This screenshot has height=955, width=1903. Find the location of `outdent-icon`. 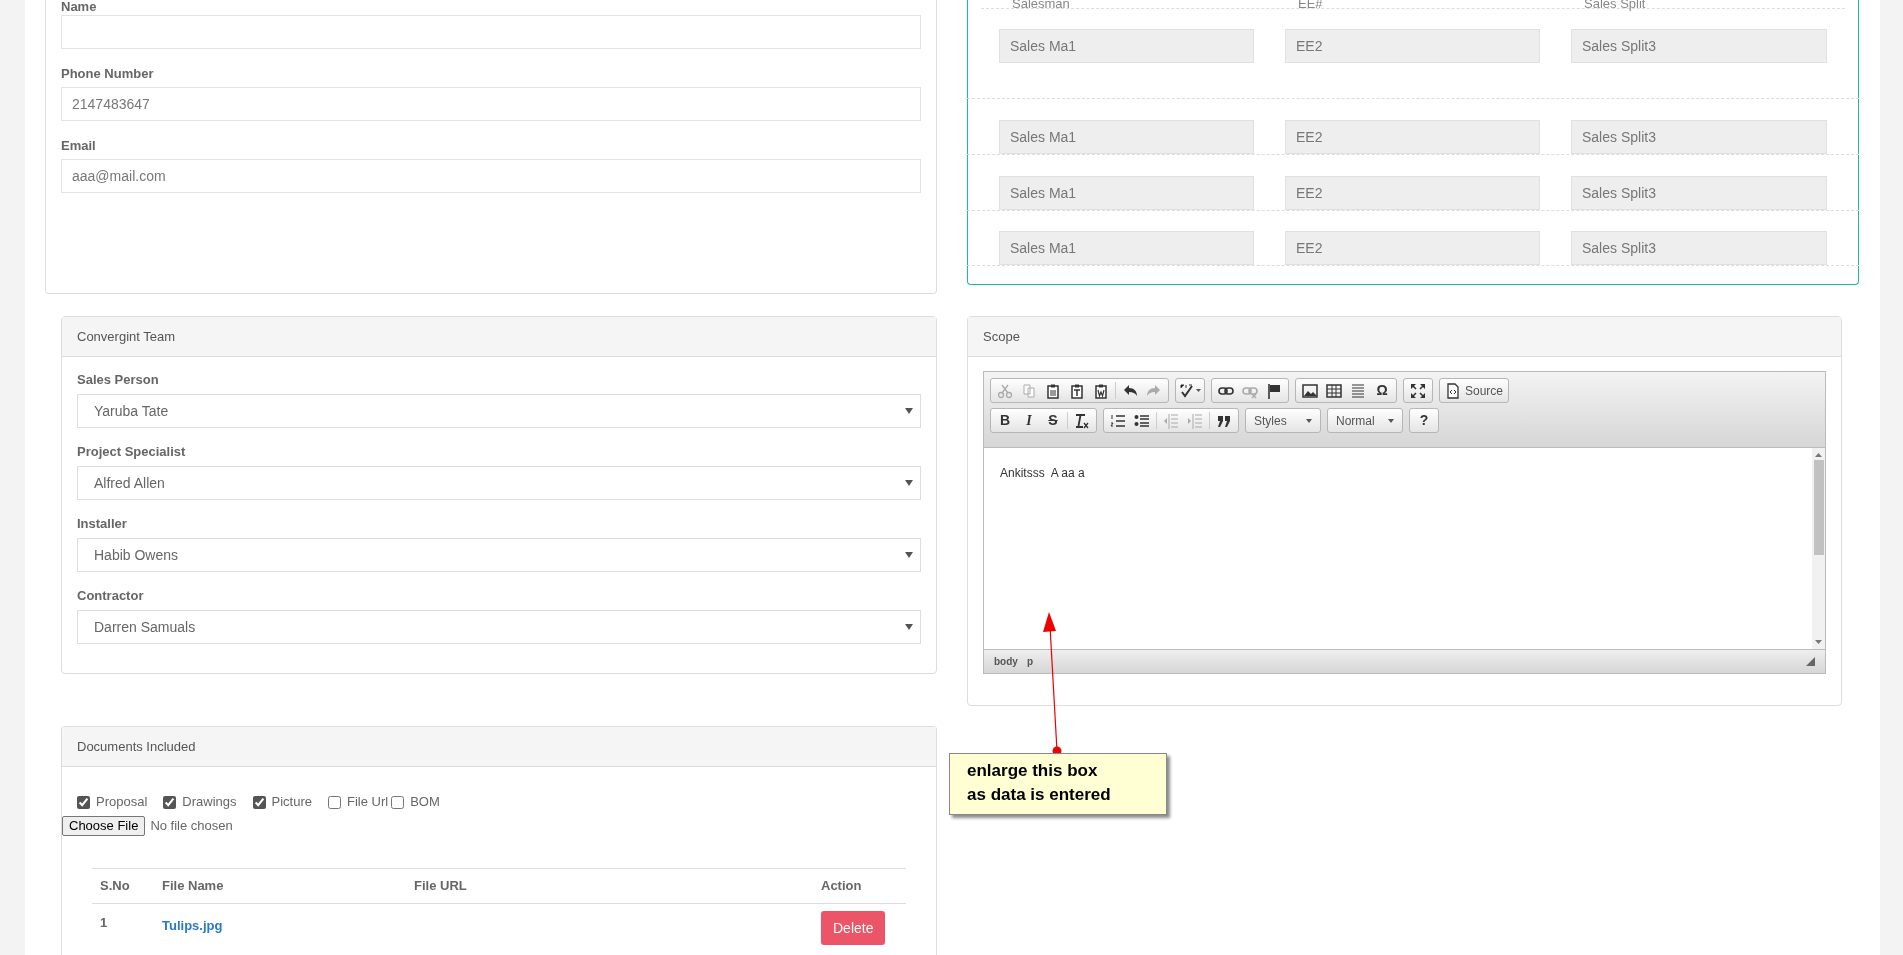

outdent-icon is located at coordinates (1171, 420).